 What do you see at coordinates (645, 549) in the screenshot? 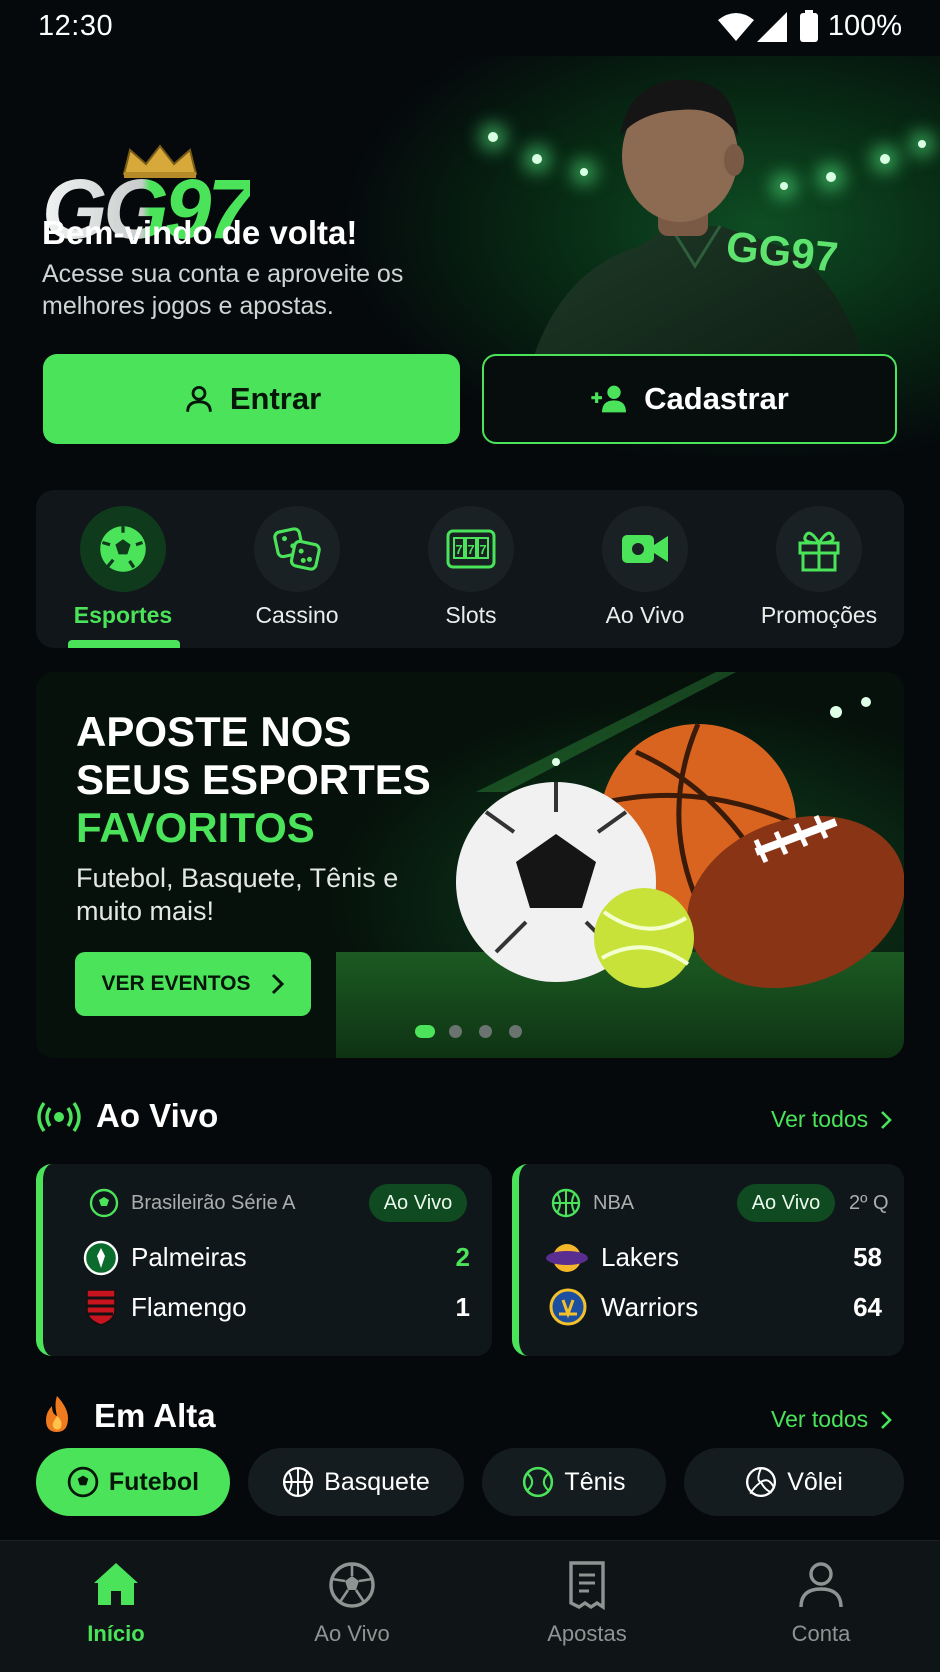
I see `video-camera-icon` at bounding box center [645, 549].